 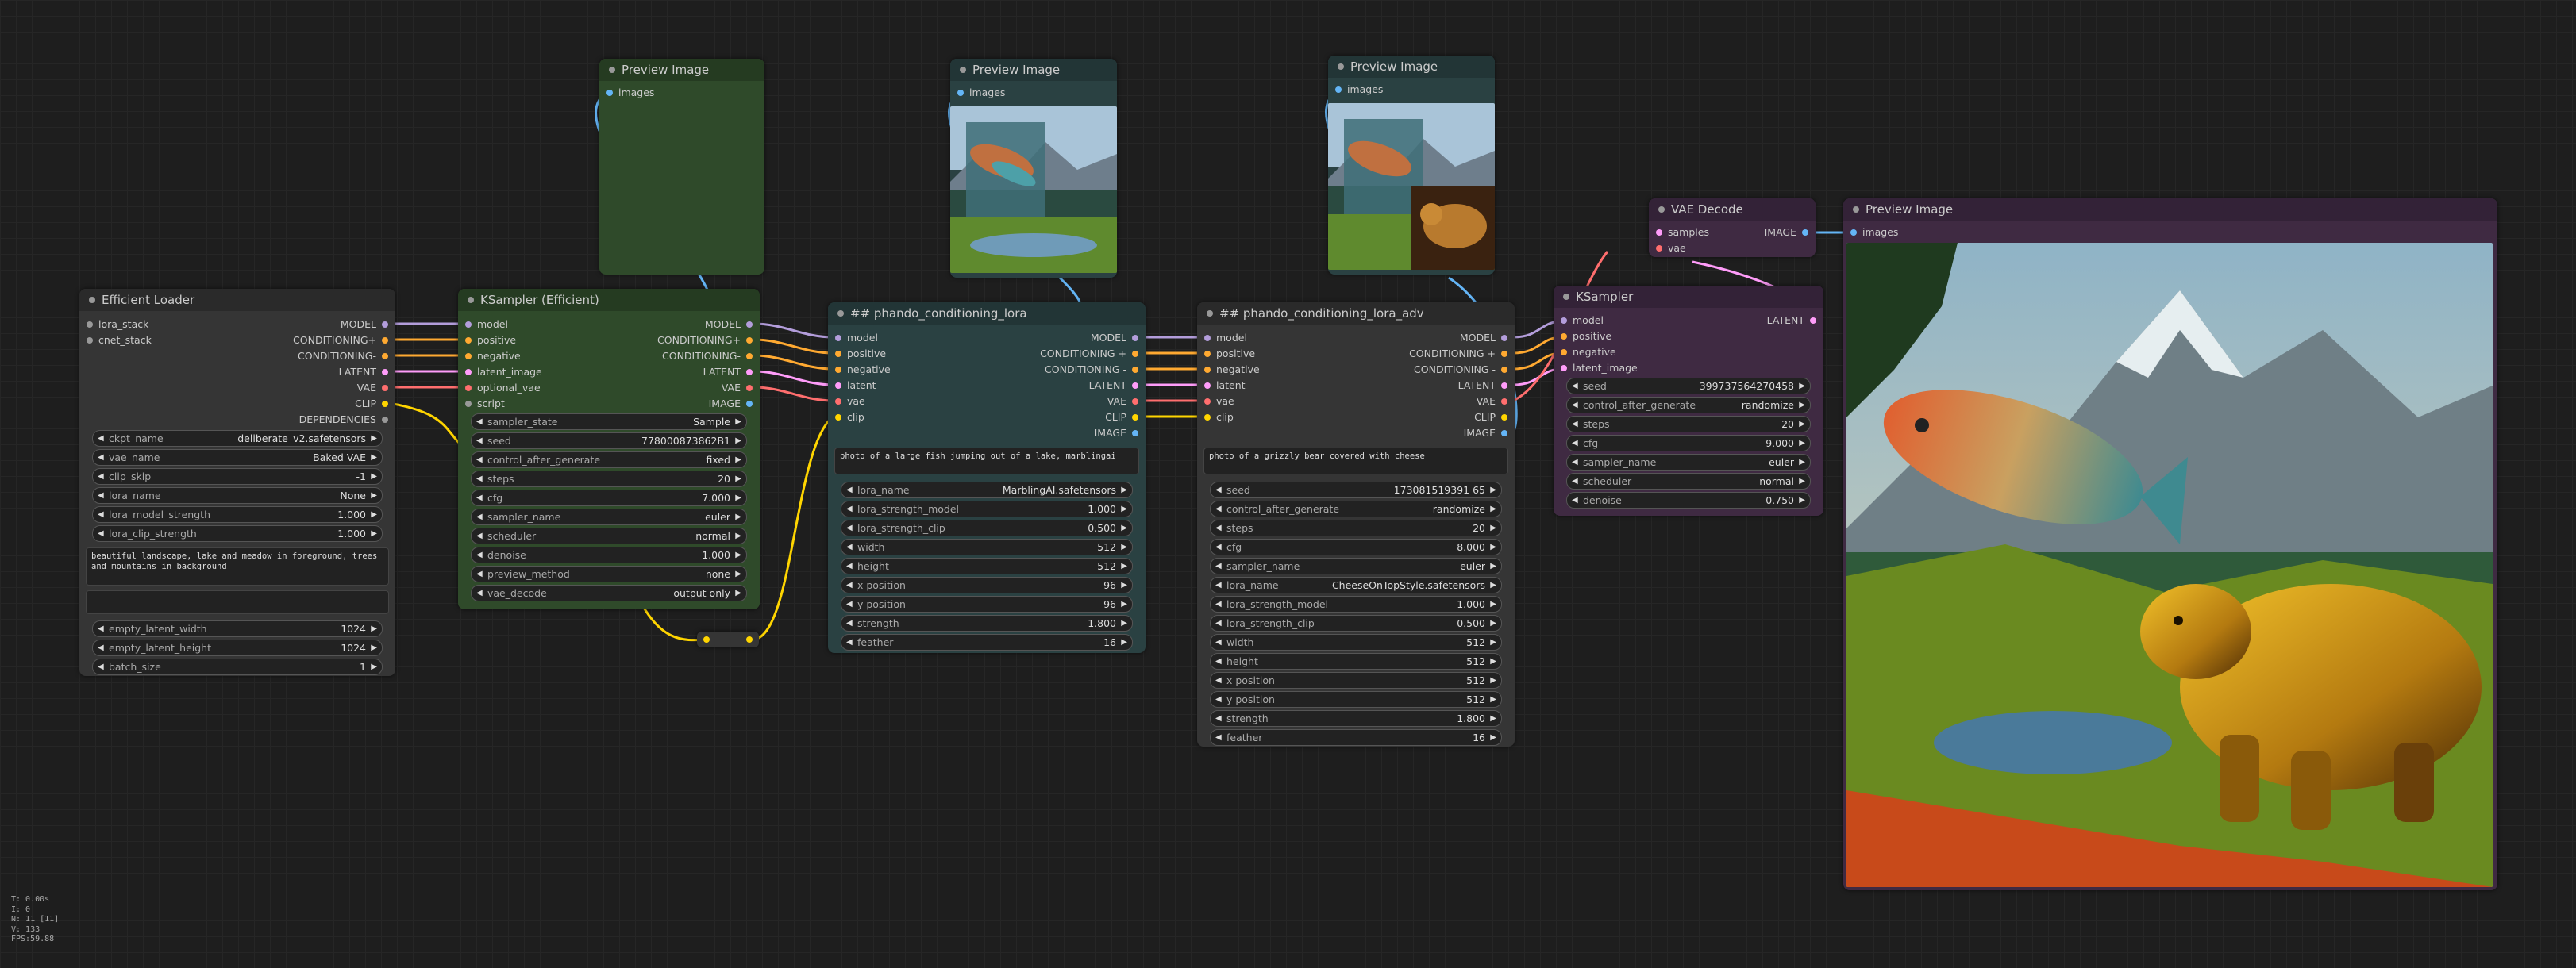 What do you see at coordinates (1356, 313) in the screenshot?
I see `node-title: ## phando_conditioning_lora_adv` at bounding box center [1356, 313].